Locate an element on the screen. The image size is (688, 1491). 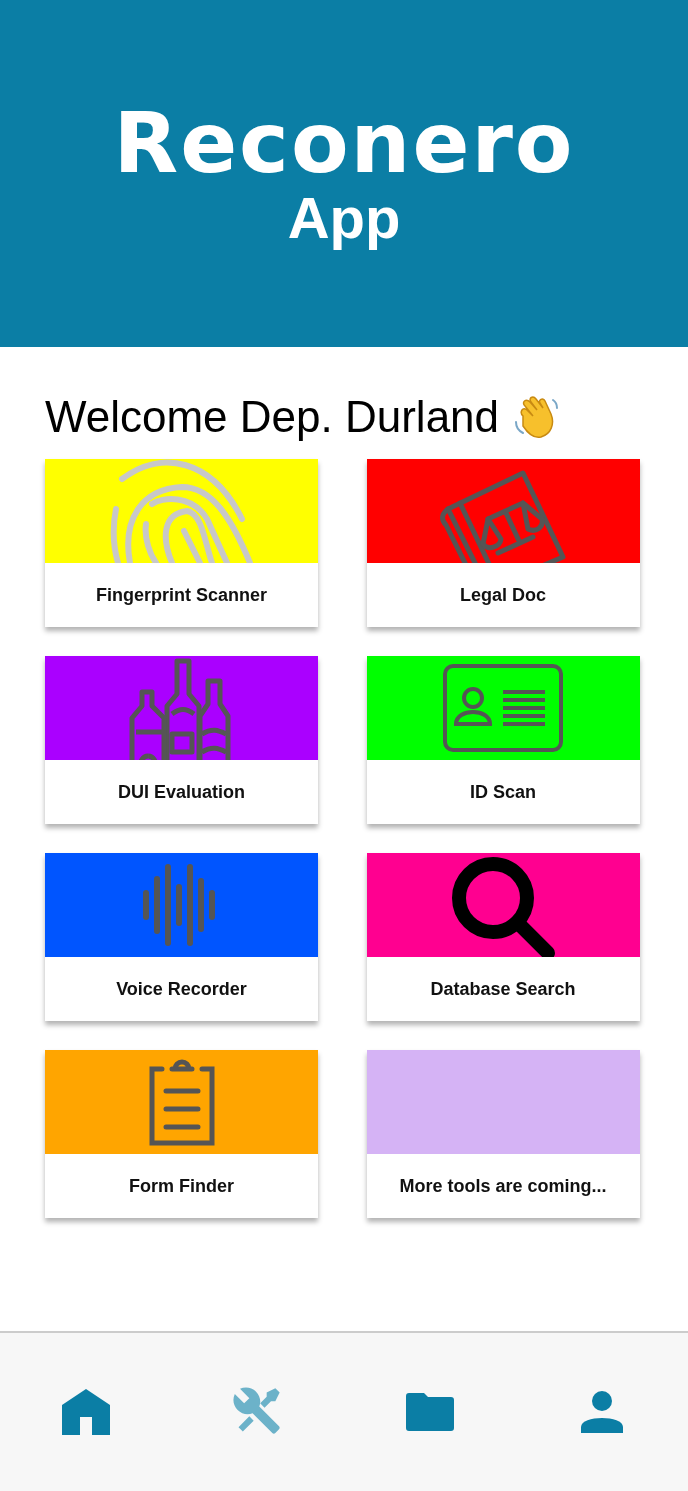
tool-card: Form Finder is located at coordinates (181, 1134).